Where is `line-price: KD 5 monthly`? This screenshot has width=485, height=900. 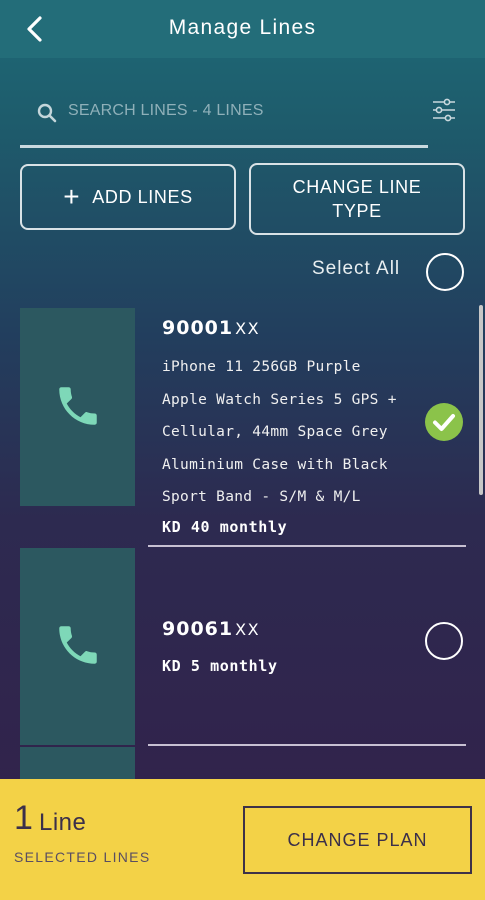
line-price: KD 5 monthly is located at coordinates (220, 666).